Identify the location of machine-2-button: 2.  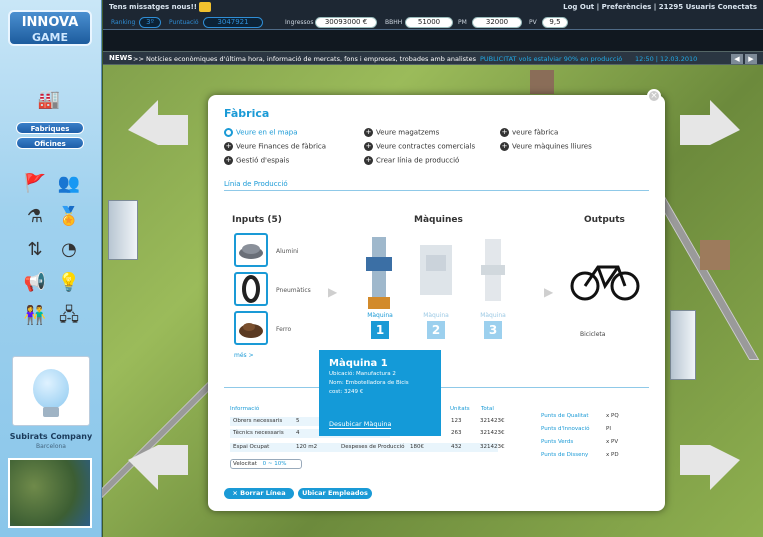
(436, 330).